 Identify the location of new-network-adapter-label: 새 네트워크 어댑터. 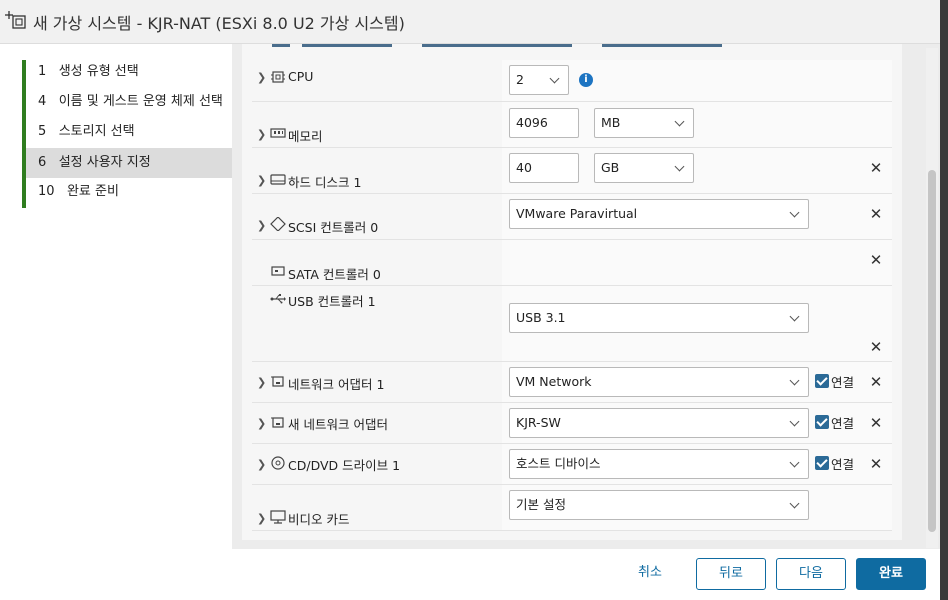
(338, 424).